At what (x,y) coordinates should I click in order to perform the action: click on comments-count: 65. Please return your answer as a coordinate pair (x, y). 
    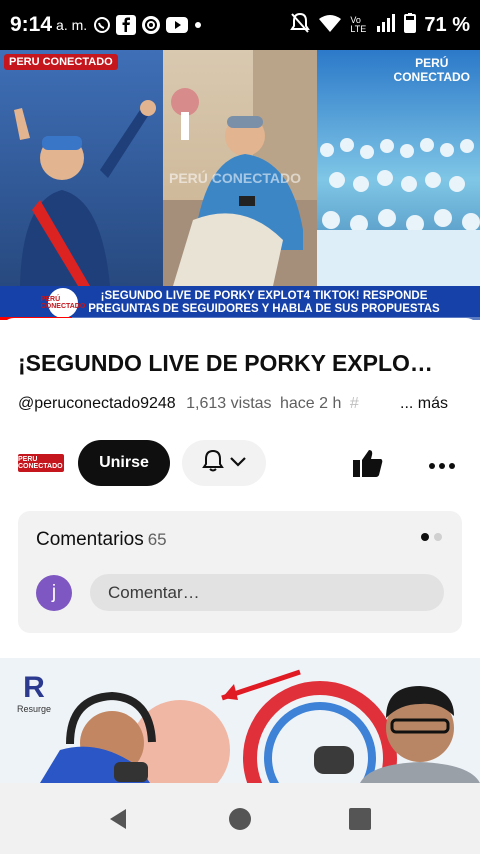
    Looking at the image, I should click on (157, 539).